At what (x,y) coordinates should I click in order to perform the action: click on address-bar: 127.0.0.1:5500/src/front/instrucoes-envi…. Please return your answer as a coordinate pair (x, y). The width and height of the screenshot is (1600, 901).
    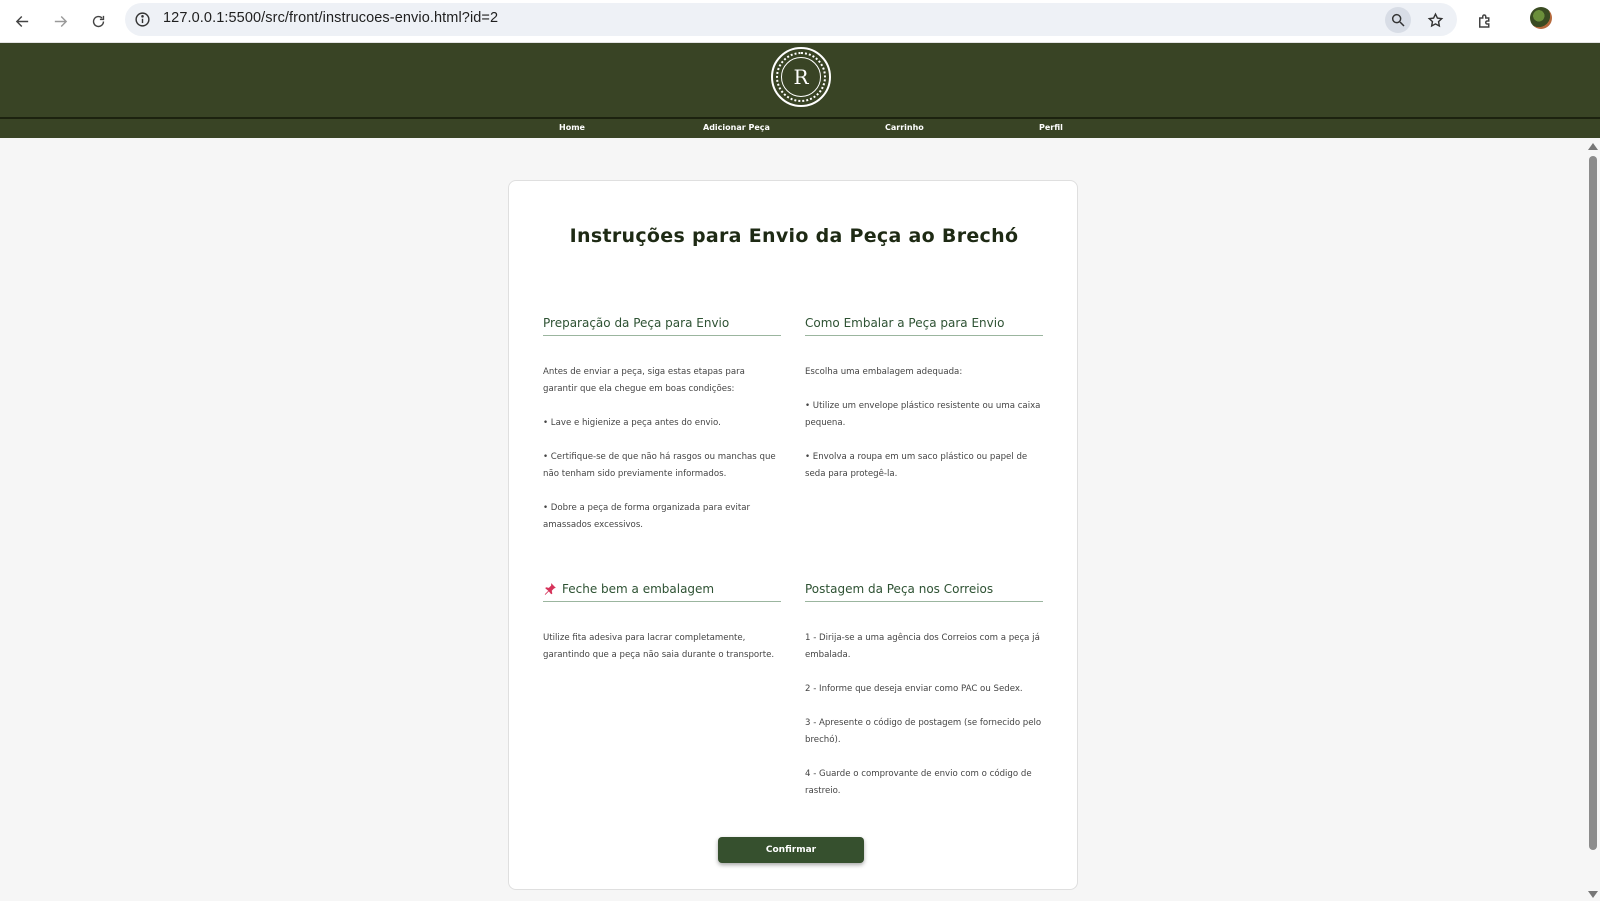
    Looking at the image, I should click on (791, 19).